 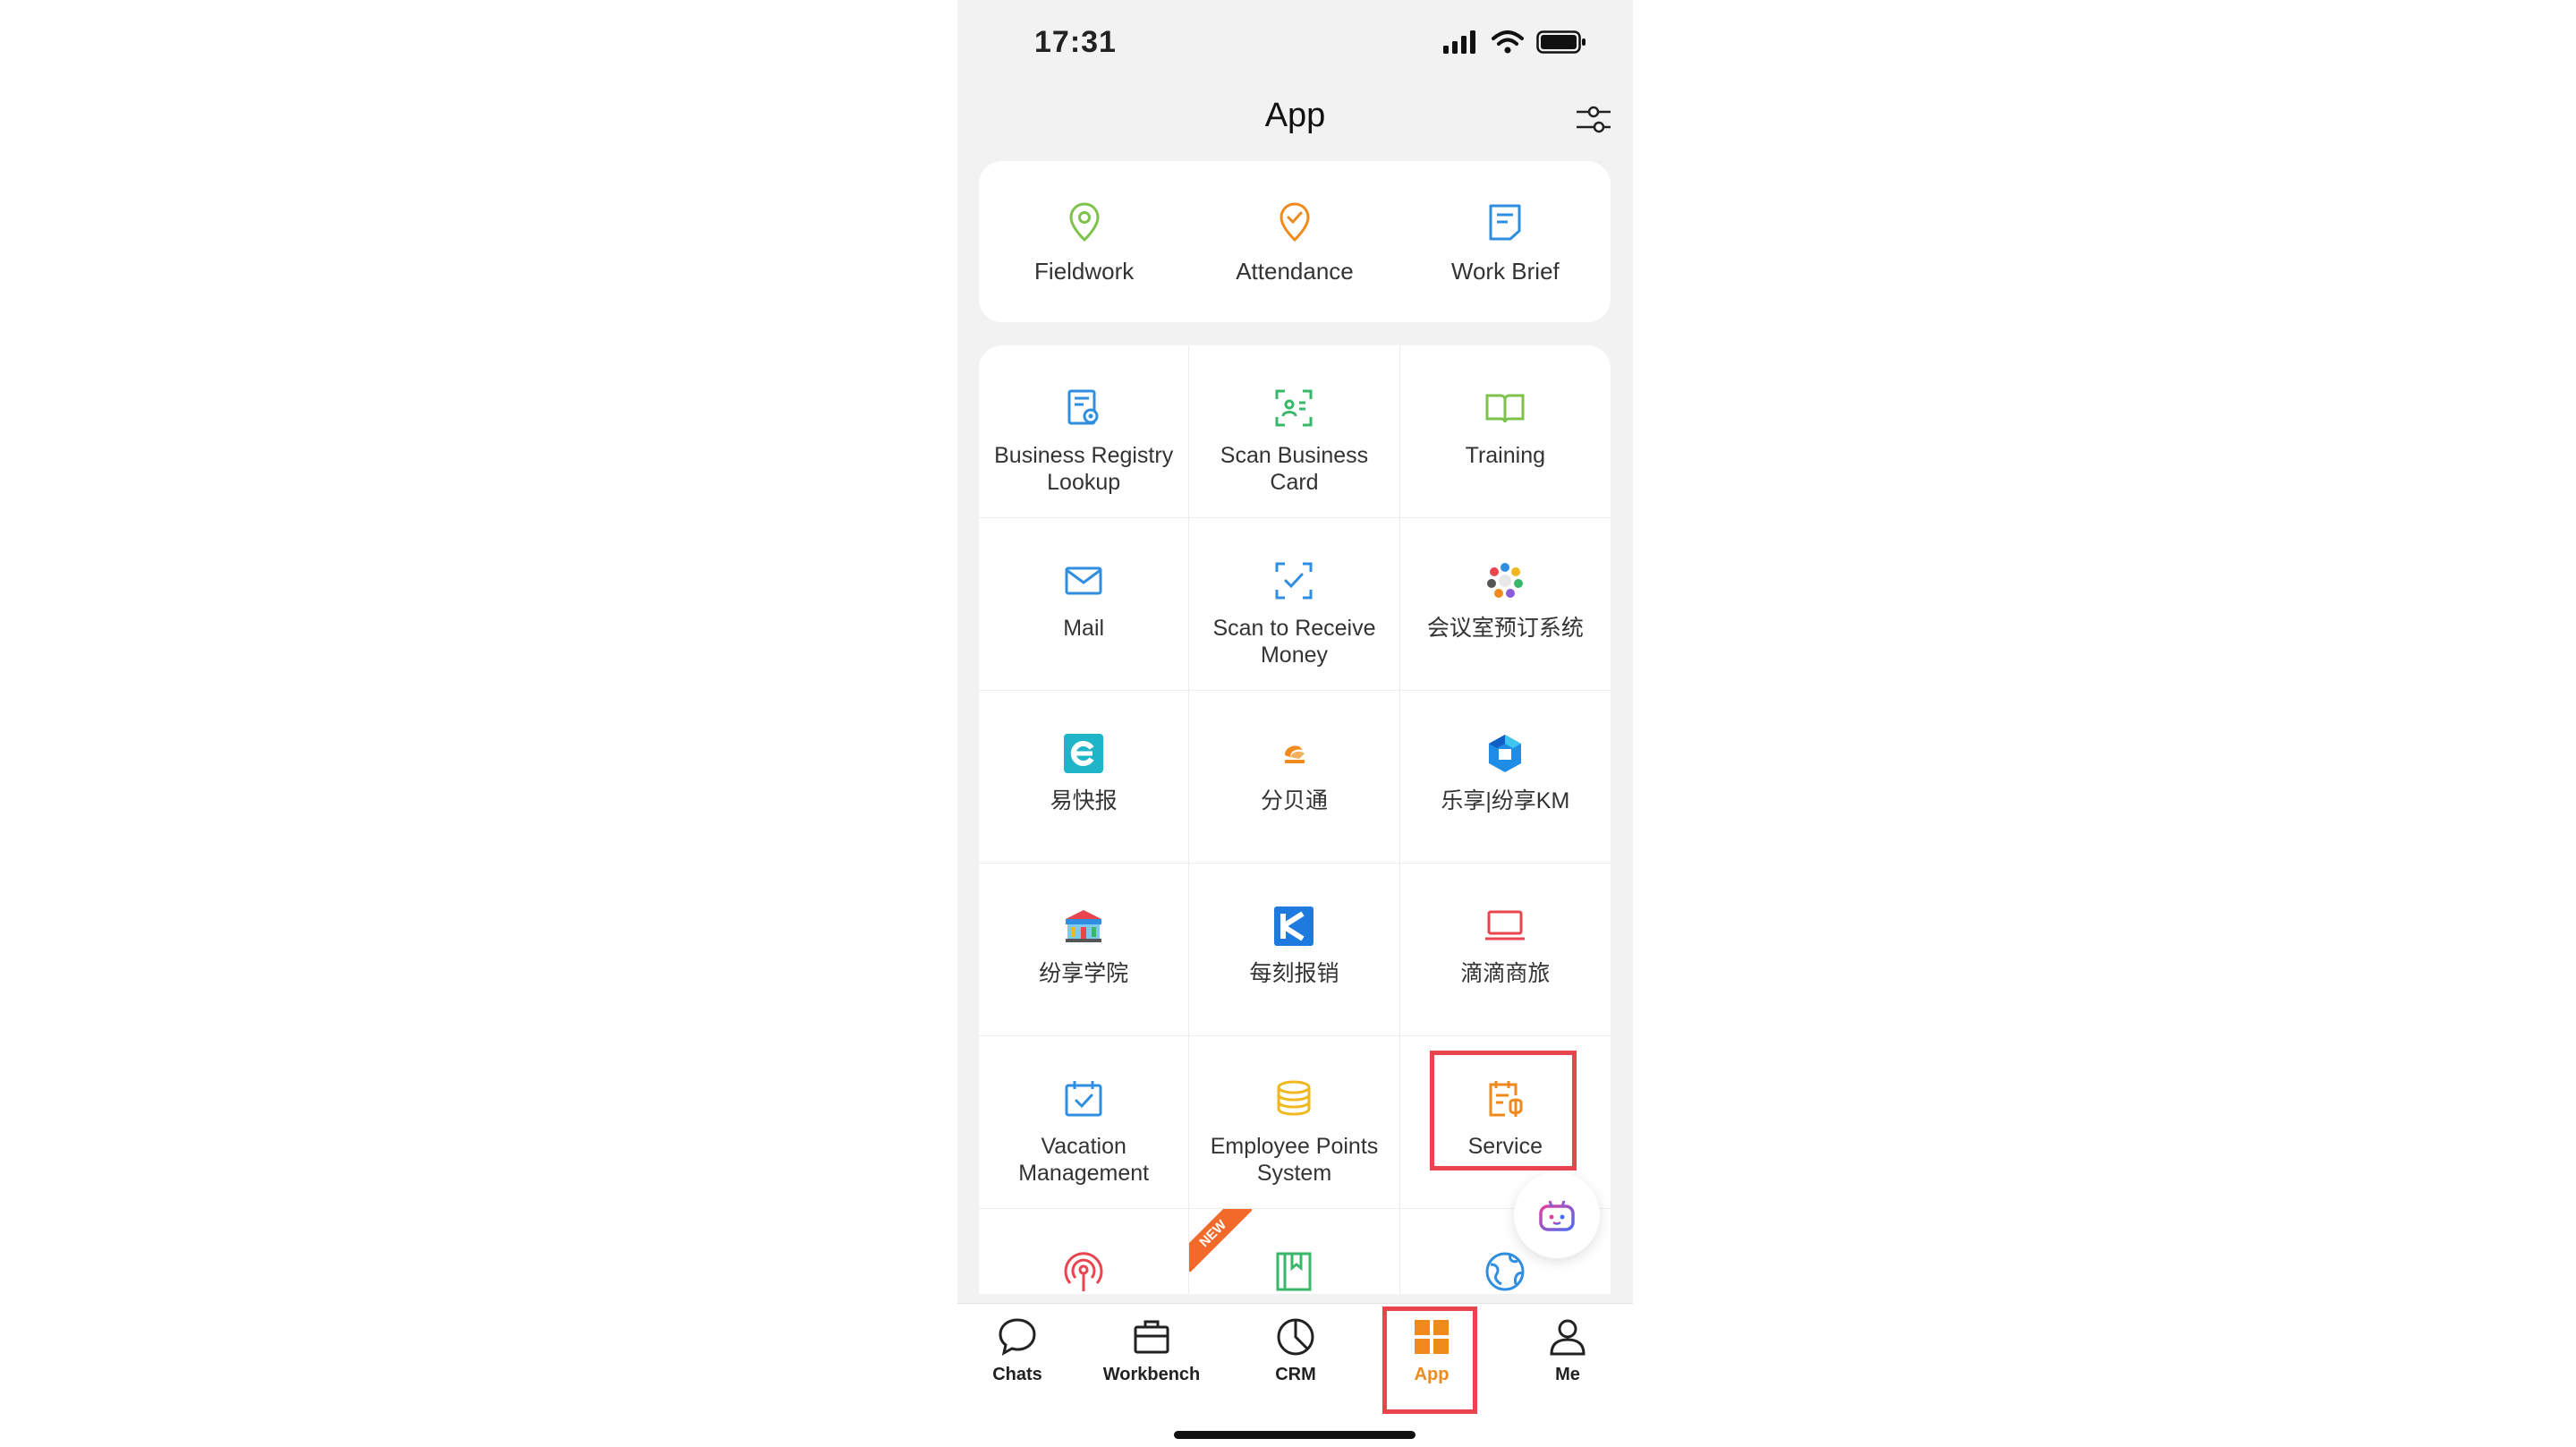 I want to click on meeting-room-icon, so click(x=1505, y=580).